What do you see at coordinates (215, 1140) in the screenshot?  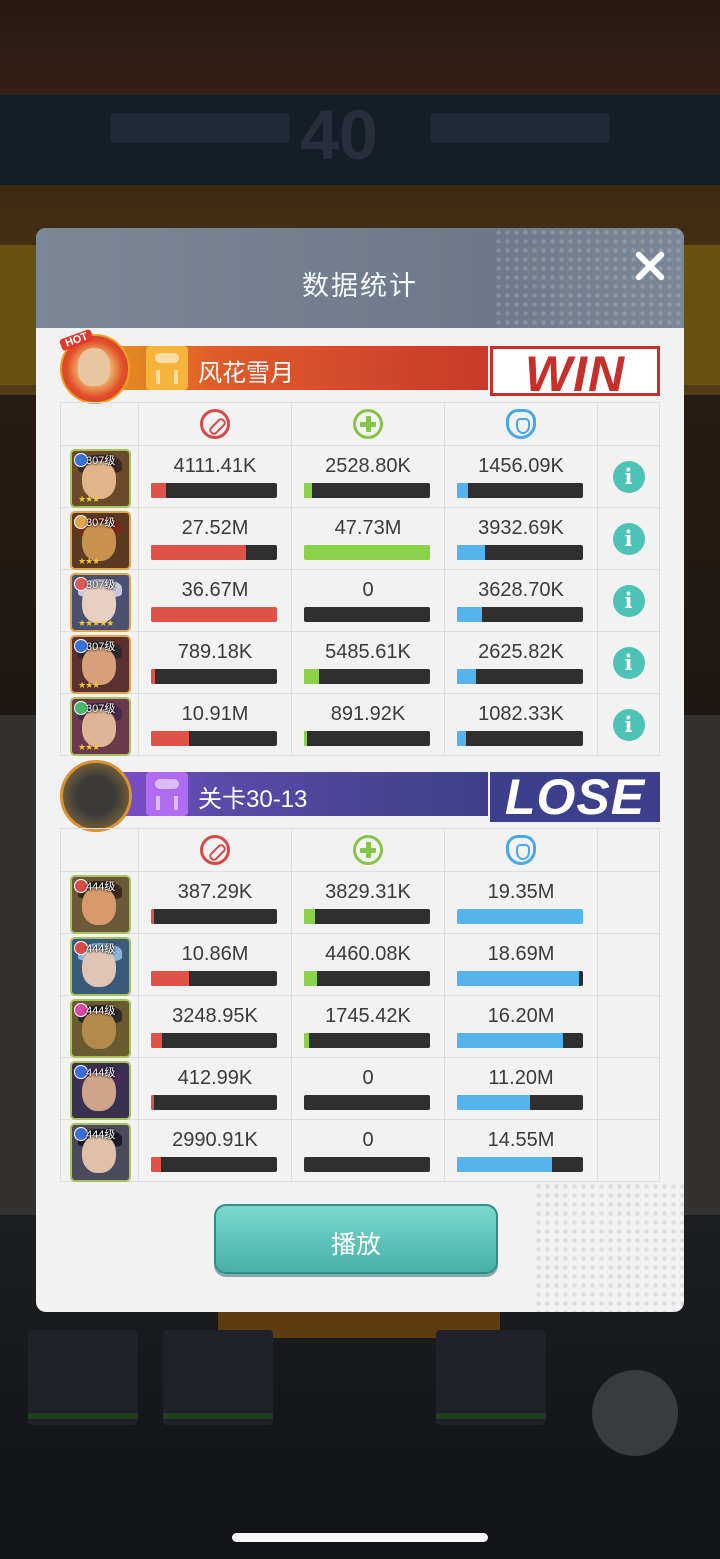 I see `damage-value: 2990.91K` at bounding box center [215, 1140].